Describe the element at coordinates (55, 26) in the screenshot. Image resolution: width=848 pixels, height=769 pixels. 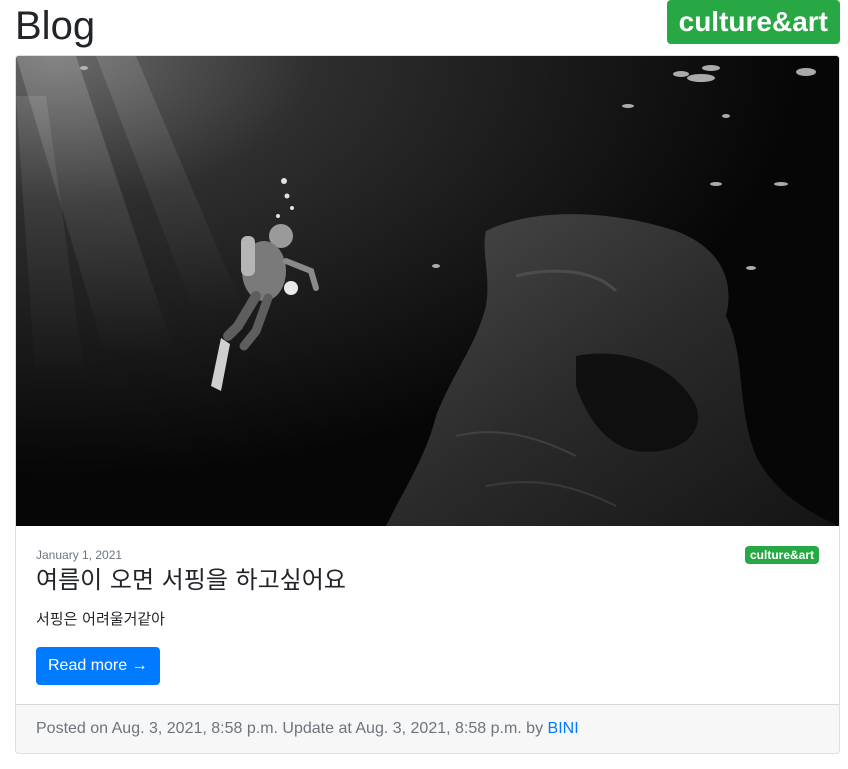
I see `page-title: Blog` at that location.